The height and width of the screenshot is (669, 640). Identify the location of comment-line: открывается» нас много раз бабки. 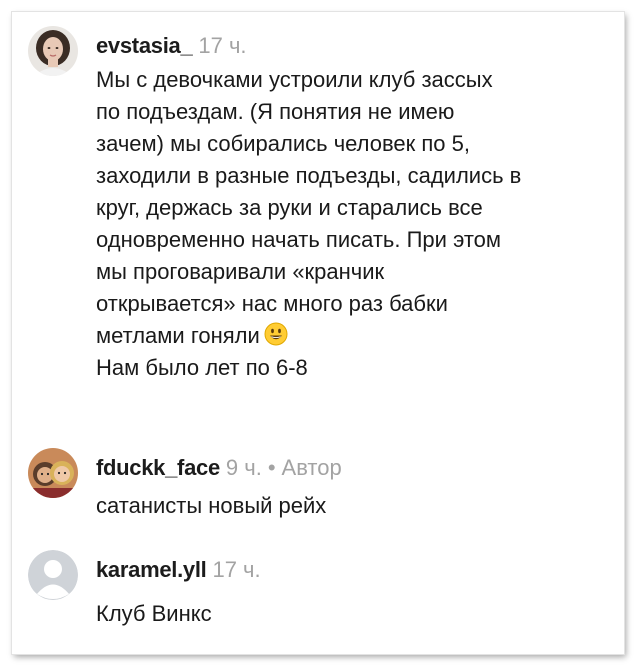
(272, 303).